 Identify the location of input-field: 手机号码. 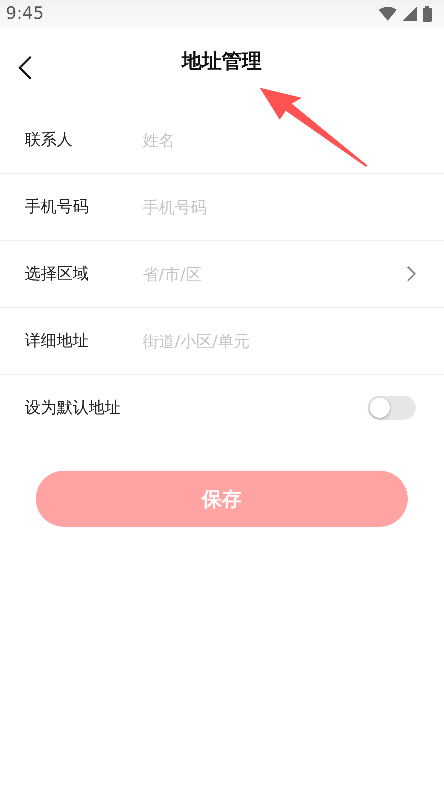
(279, 207).